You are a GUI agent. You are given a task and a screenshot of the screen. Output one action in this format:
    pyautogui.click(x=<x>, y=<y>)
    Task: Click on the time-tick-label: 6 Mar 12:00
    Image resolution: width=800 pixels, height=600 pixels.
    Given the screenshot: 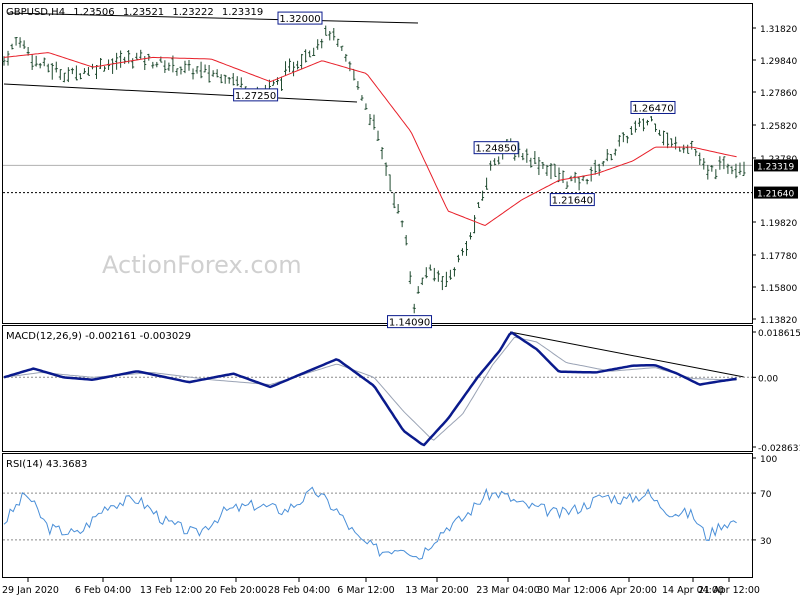 What is the action you would take?
    pyautogui.click(x=365, y=590)
    